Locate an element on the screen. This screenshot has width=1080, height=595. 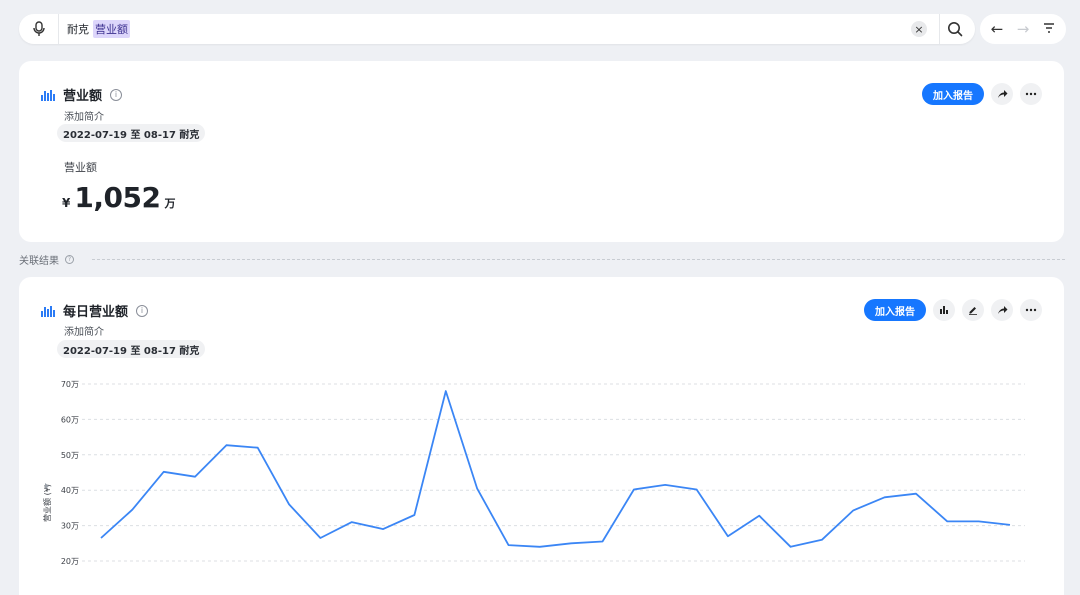
clear-icon: × is located at coordinates (919, 29).